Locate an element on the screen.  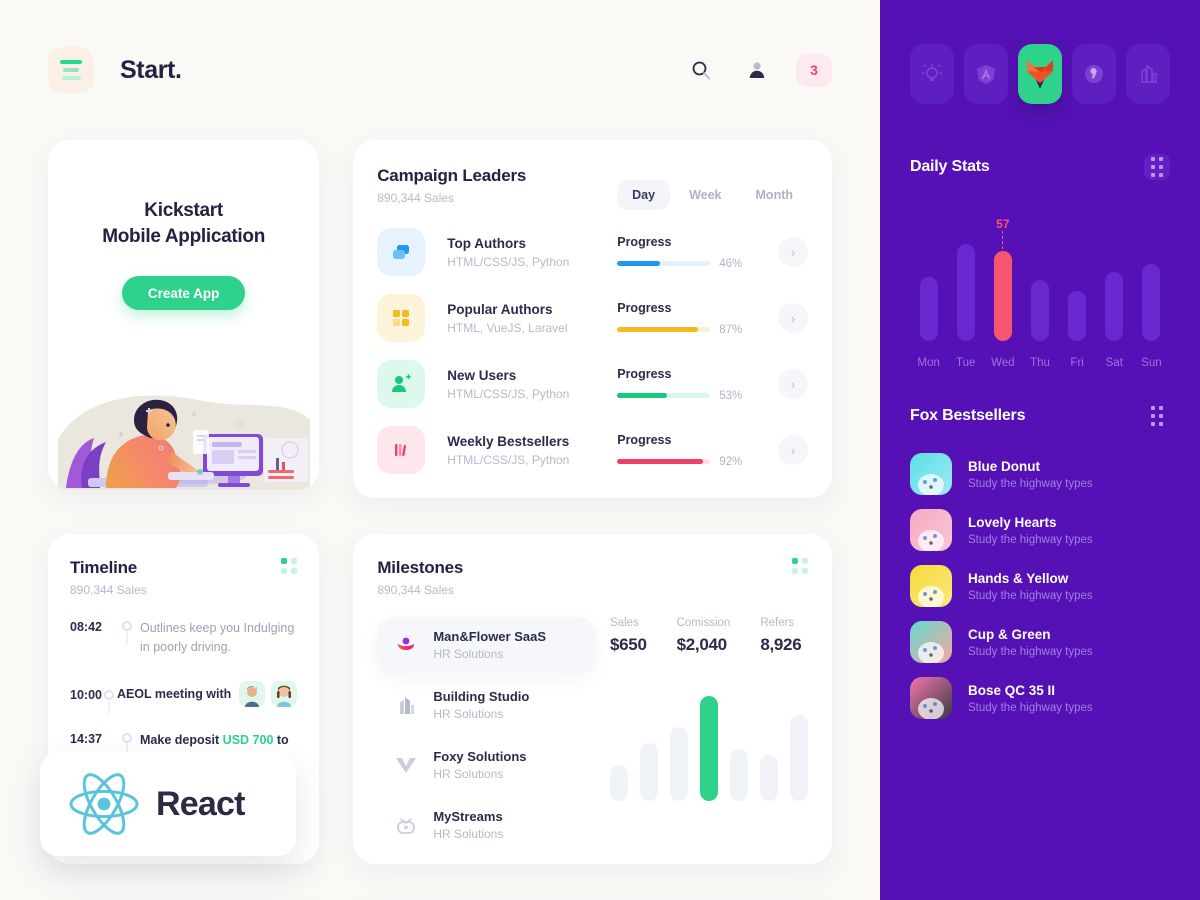
stat-label: Comission is located at coordinates (703, 623).